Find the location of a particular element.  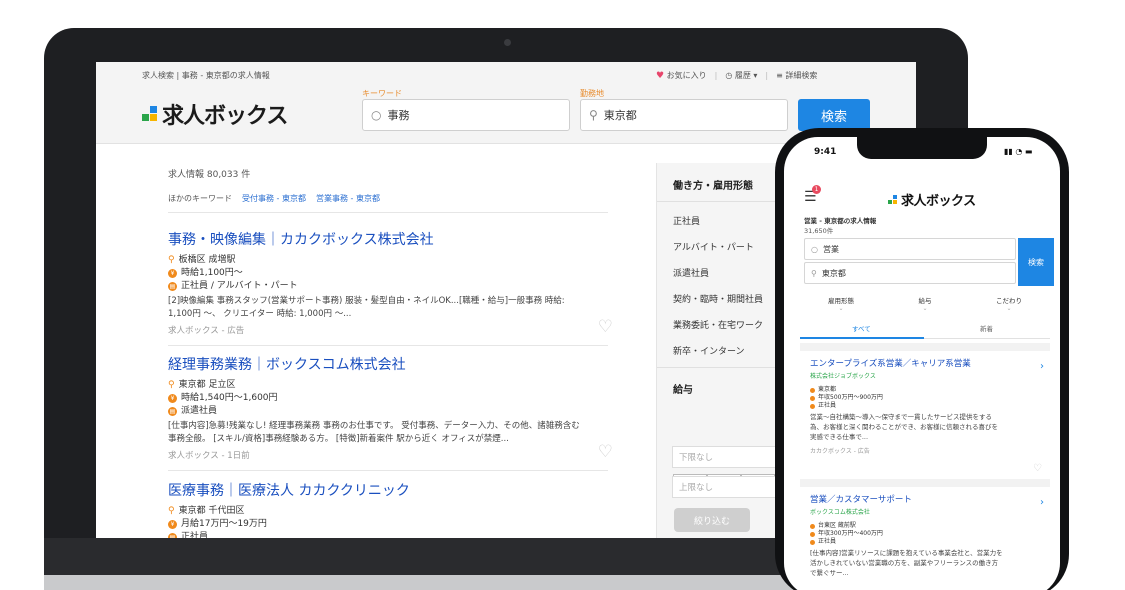

job-pay: ¥ 時給1,100円〜 is located at coordinates (390, 273).